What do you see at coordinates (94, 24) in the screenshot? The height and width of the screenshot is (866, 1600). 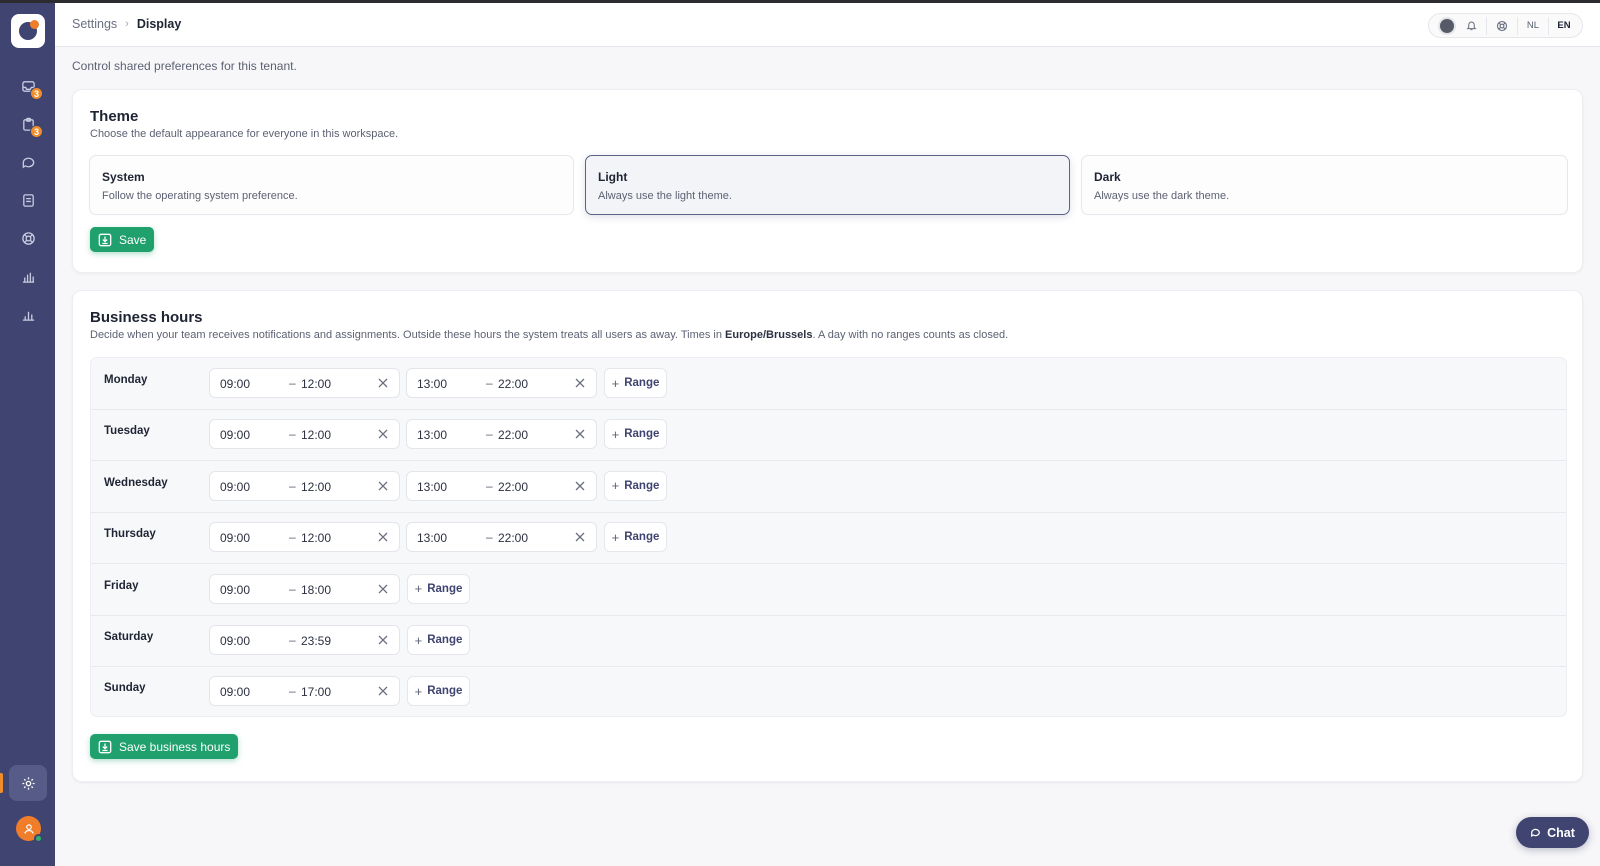 I see `breadcrumb-settings-link: Settings` at bounding box center [94, 24].